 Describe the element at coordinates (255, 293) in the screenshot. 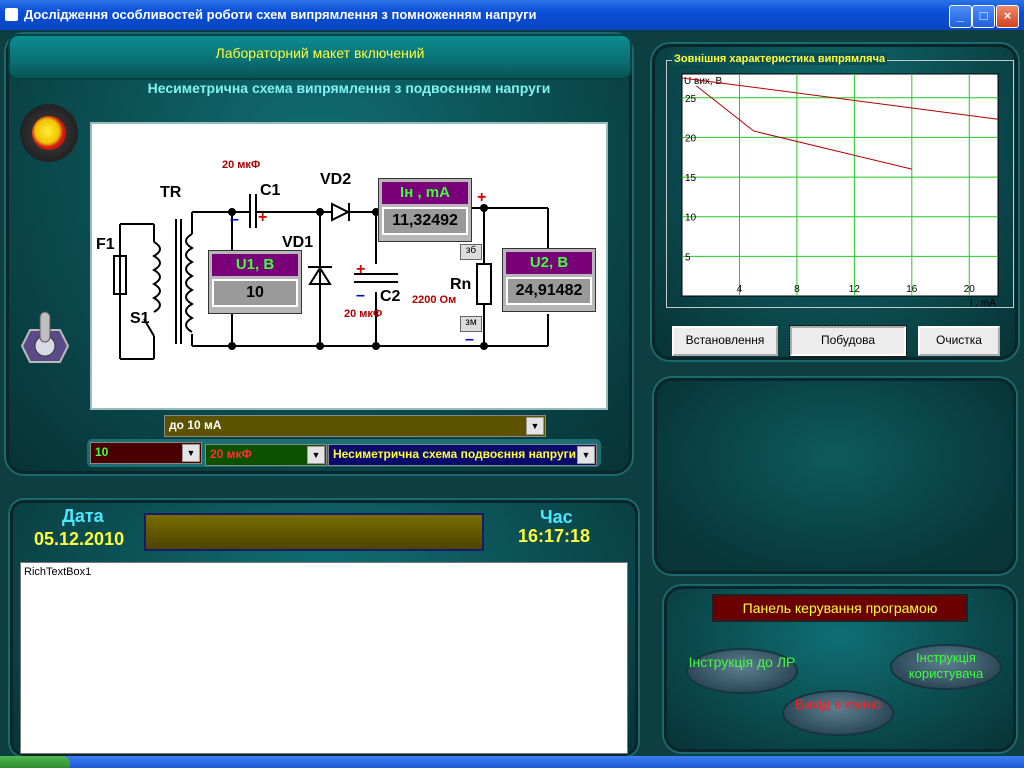

I see `meter-u1-value: 10` at that location.